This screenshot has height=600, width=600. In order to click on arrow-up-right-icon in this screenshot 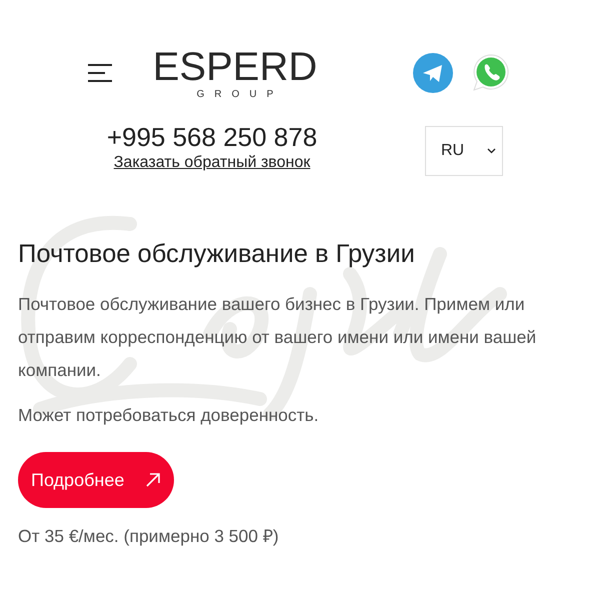, I will do `click(153, 480)`.